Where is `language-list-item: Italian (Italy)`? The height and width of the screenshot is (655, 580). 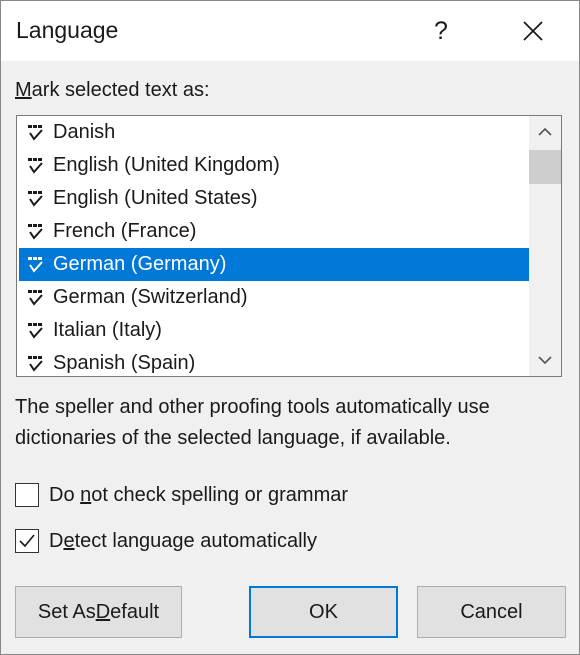
language-list-item: Italian (Italy) is located at coordinates (275, 330).